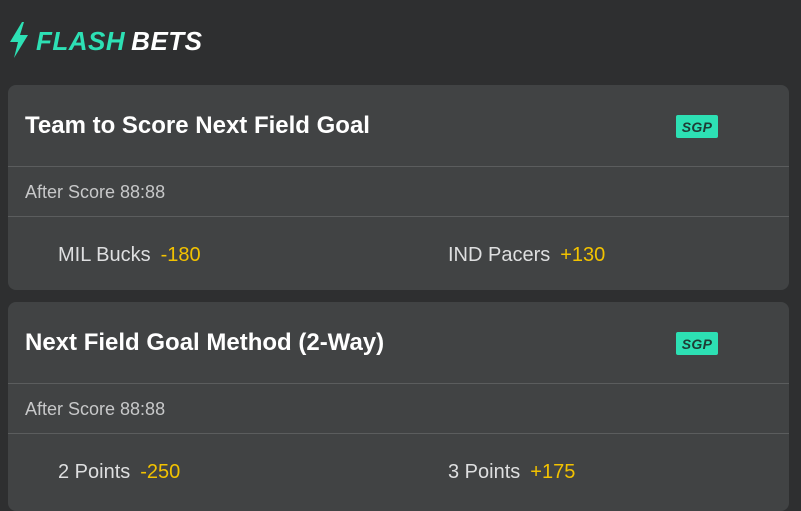 The width and height of the screenshot is (801, 511). I want to click on outcome-button-2-points: 2 Points -250, so click(119, 472).